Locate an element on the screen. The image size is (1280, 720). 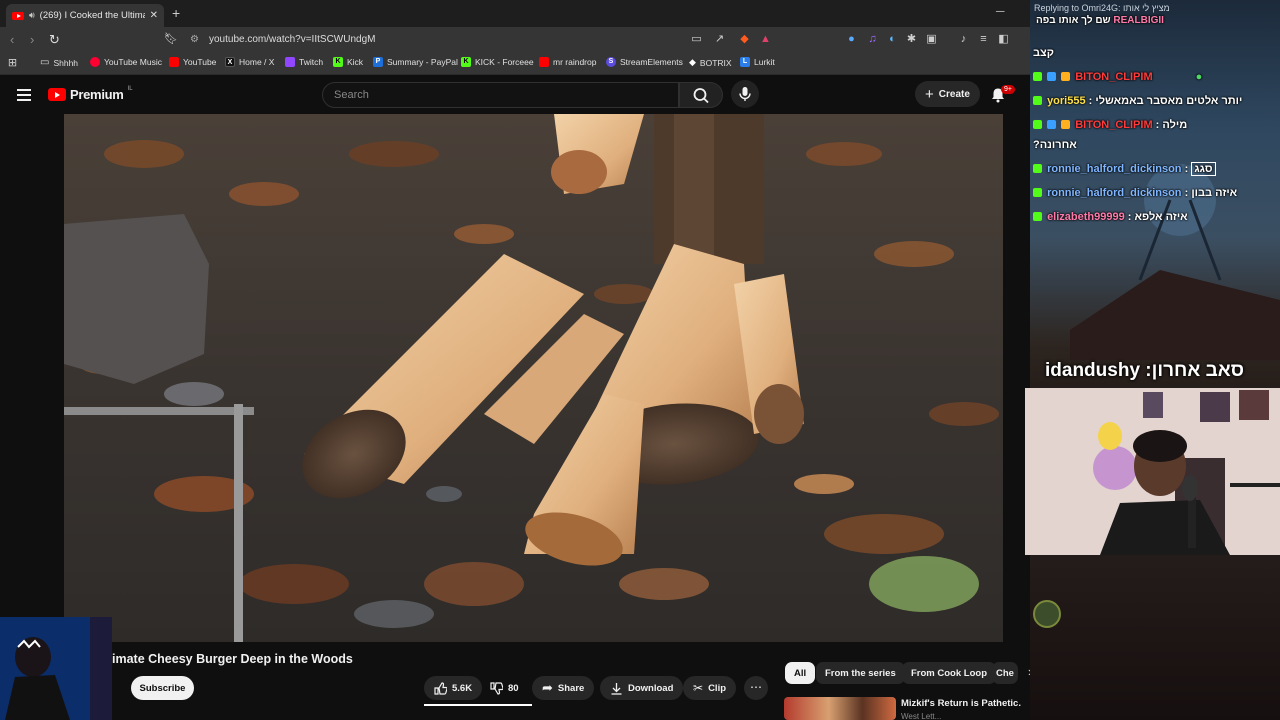
suggested-video-title: Mizkif's Return is Pathetic. is located at coordinates (961, 703).